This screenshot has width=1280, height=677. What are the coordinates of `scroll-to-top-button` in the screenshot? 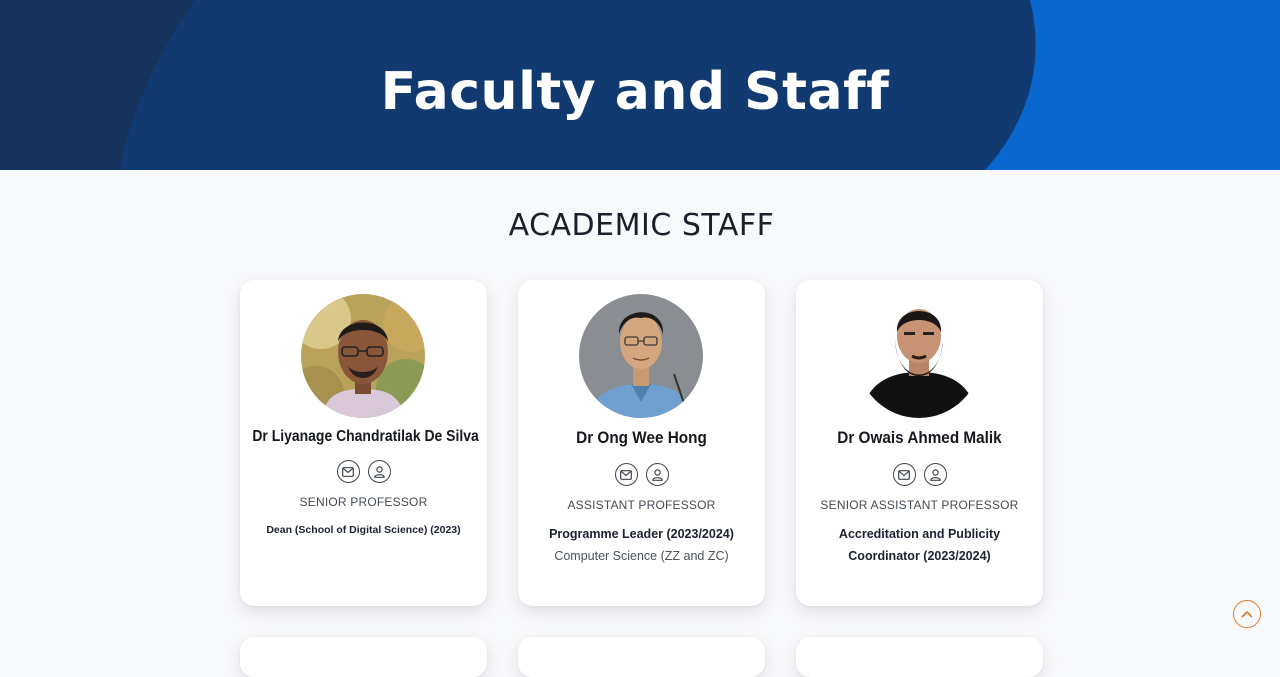 It's located at (1247, 614).